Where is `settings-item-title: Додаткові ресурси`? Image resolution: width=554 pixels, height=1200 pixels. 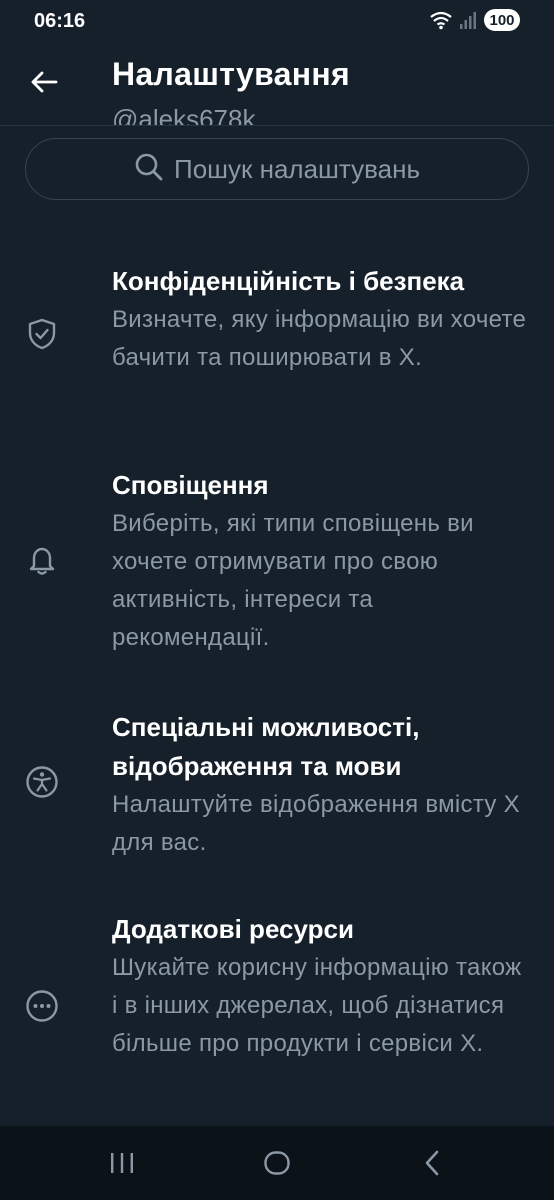 settings-item-title: Додаткові ресурси is located at coordinates (233, 929).